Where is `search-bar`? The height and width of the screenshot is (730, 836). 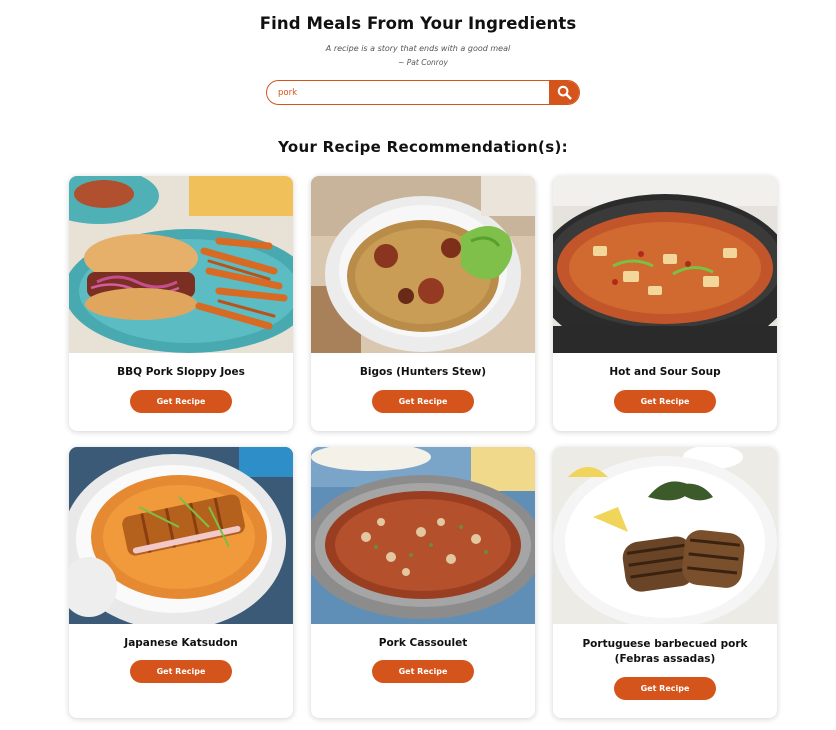 search-bar is located at coordinates (423, 92).